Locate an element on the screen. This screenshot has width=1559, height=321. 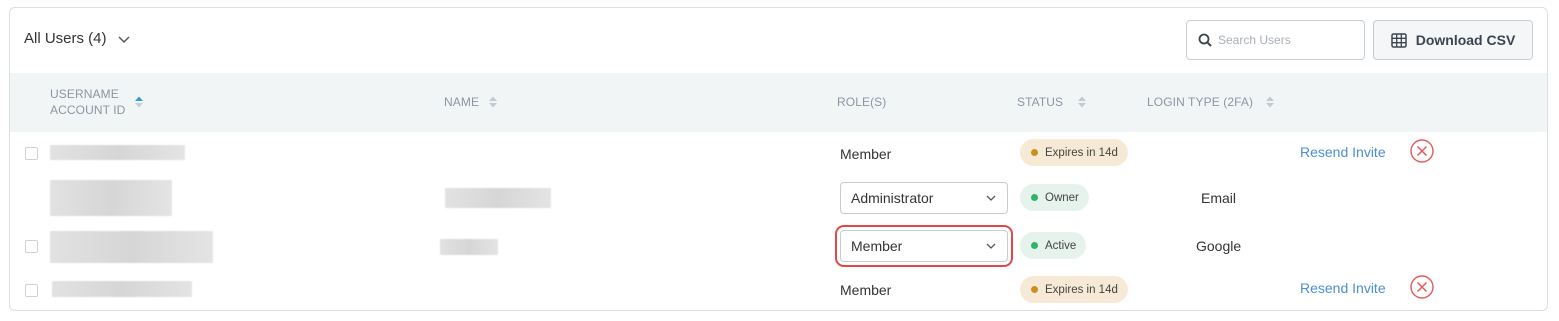
role-select: Member is located at coordinates (924, 246).